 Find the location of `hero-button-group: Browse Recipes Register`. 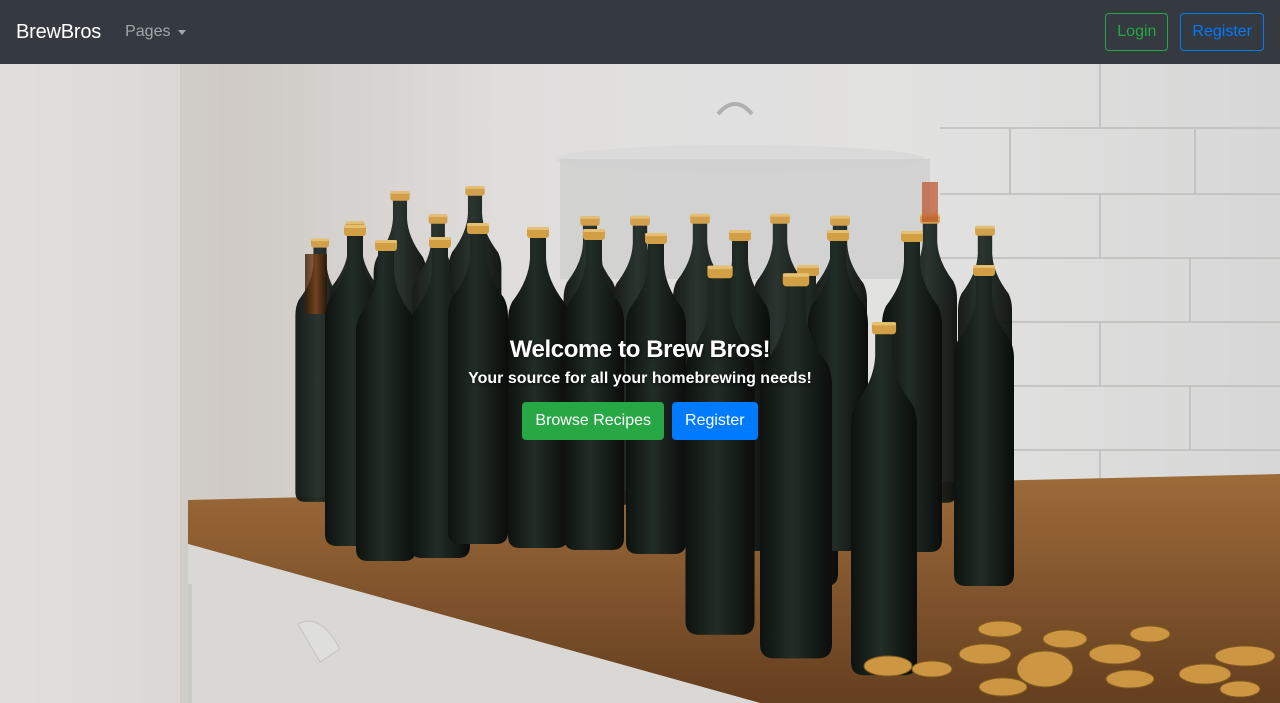

hero-button-group: Browse Recipes Register is located at coordinates (640, 421).